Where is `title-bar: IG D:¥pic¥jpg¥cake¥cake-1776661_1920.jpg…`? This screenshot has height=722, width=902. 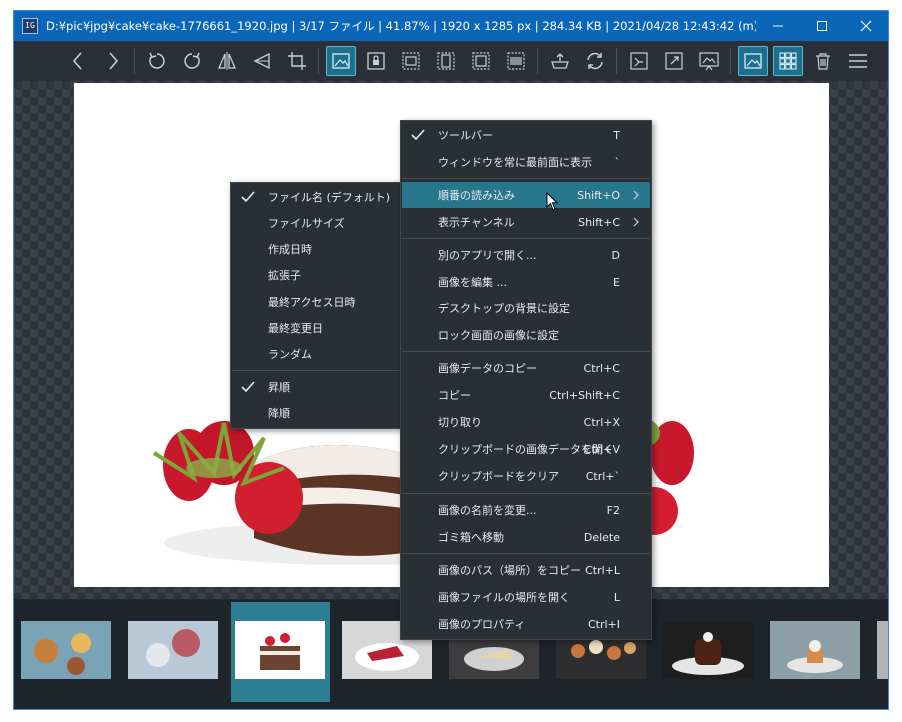
title-bar: IG D:¥pic¥jpg¥cake¥cake-1776661_1920.jpg… is located at coordinates (451, 26).